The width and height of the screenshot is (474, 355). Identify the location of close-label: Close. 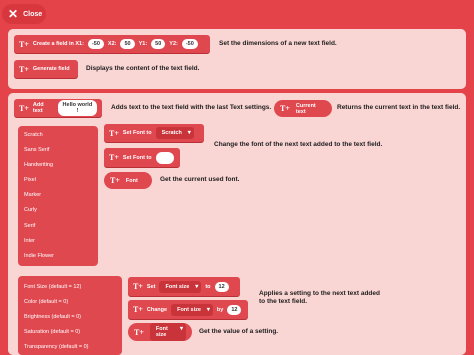
(33, 14).